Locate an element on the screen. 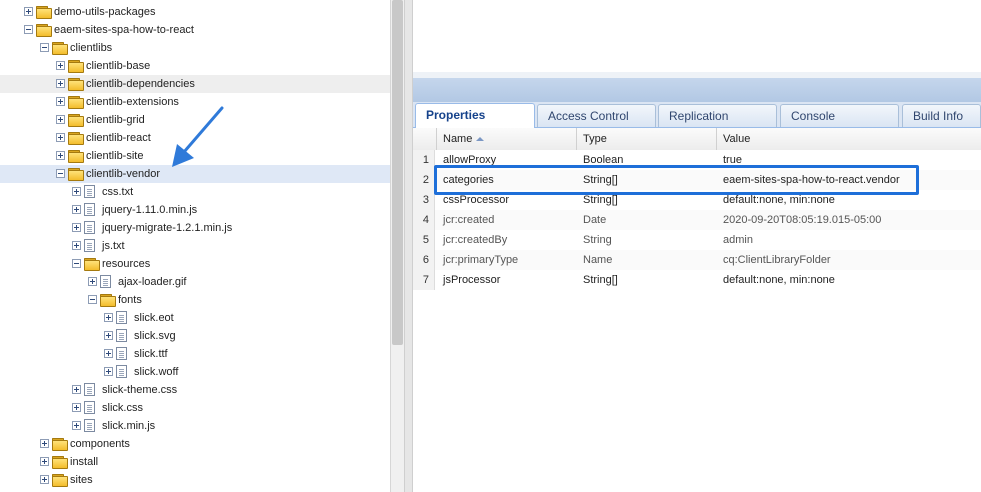  tree-node: slick-theme.css is located at coordinates (195, 390).